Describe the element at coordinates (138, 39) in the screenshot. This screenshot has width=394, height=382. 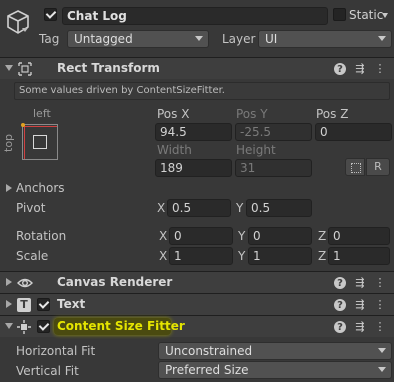
I see `tag-dropdown: Untagged` at that location.